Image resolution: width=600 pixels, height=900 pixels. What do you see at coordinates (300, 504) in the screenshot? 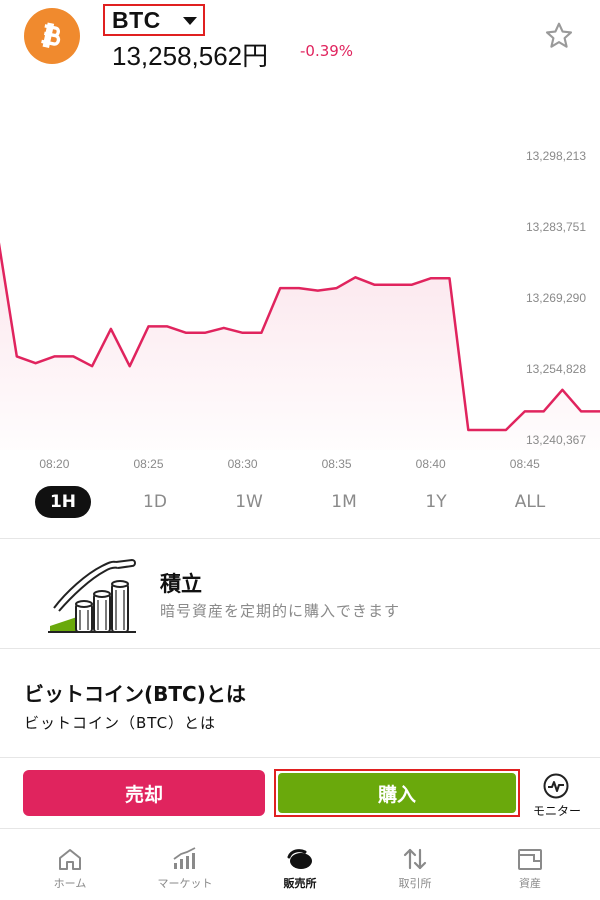
I see `period-selector: 1H 1D 1W 1M 1Y ALL` at bounding box center [300, 504].